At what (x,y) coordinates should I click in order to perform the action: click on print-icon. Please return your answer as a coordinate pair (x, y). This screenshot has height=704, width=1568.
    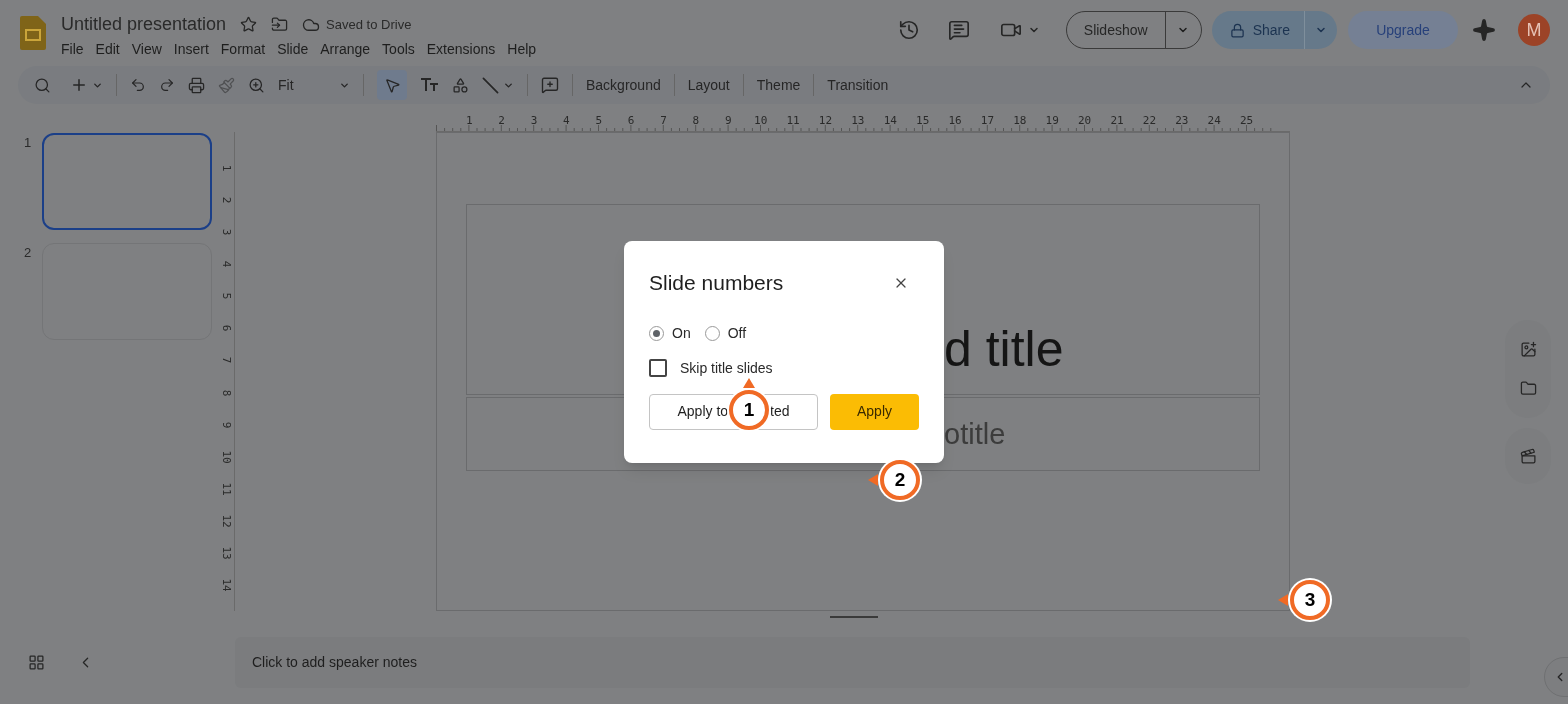
    Looking at the image, I should click on (196, 85).